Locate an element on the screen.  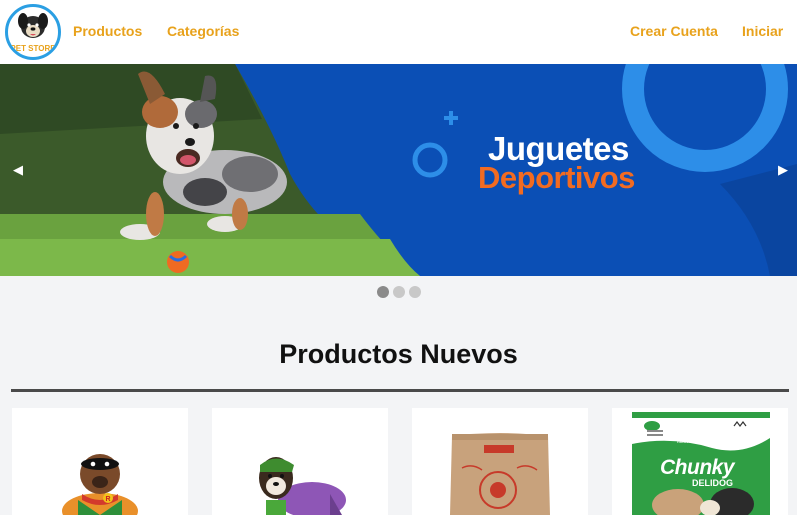
product-image-treat-bag is located at coordinates (500, 474).